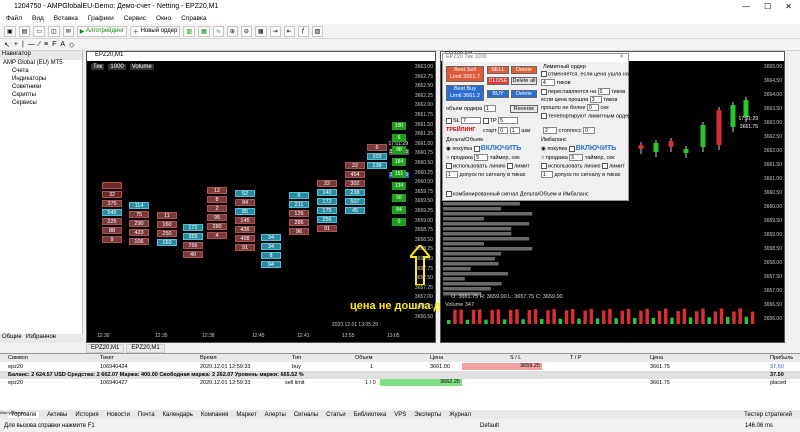 The image size is (800, 432). I want to click on delta-buy-radio: покупка, so click(462, 149).